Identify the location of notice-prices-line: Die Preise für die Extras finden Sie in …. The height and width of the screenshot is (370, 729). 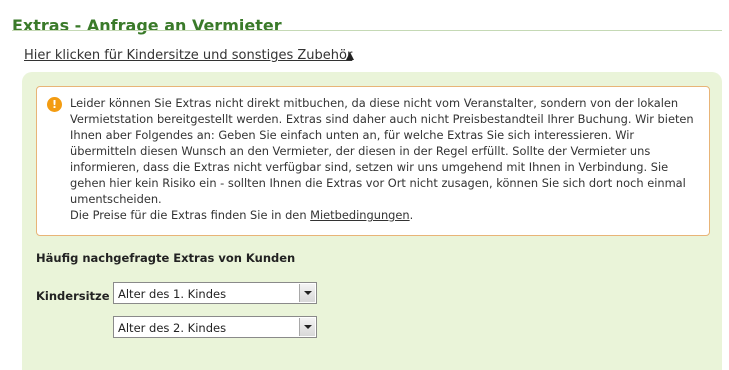
(386, 215).